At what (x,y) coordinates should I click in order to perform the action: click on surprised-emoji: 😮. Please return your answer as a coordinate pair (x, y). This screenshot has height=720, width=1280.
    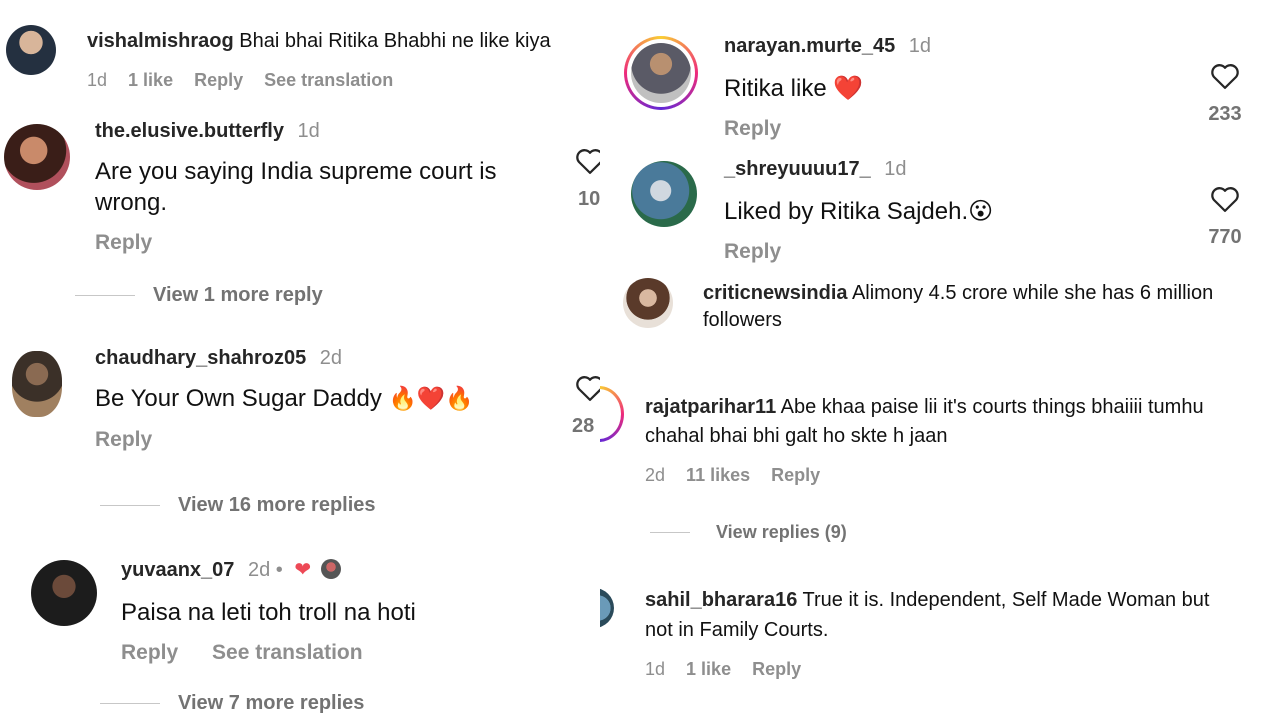
    Looking at the image, I should click on (981, 211).